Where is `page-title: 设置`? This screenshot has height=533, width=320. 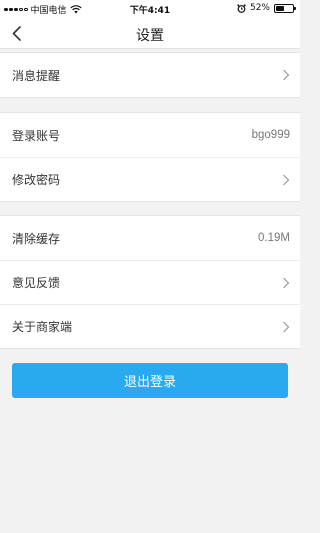
page-title: 设置 is located at coordinates (150, 36).